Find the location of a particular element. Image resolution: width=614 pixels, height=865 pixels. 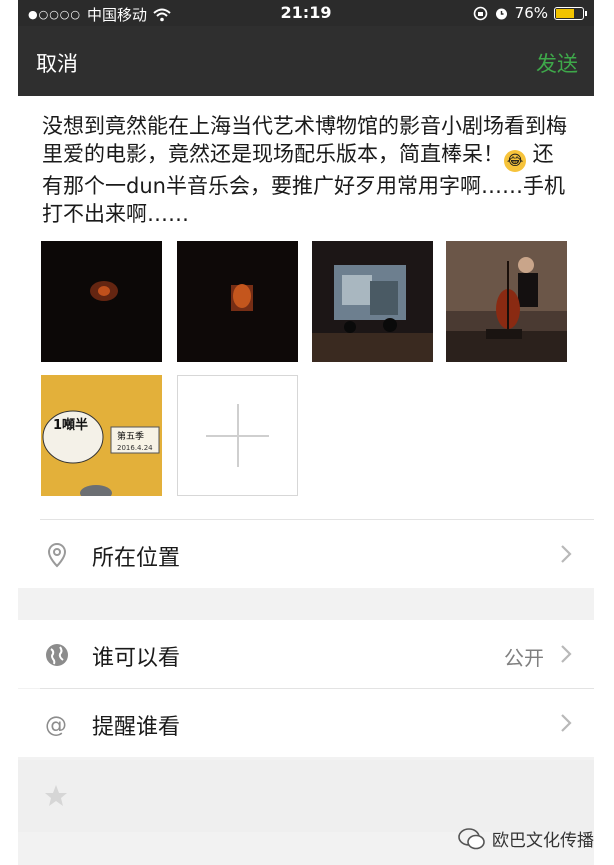

nav-bar: 取消 发送 is located at coordinates (306, 61).